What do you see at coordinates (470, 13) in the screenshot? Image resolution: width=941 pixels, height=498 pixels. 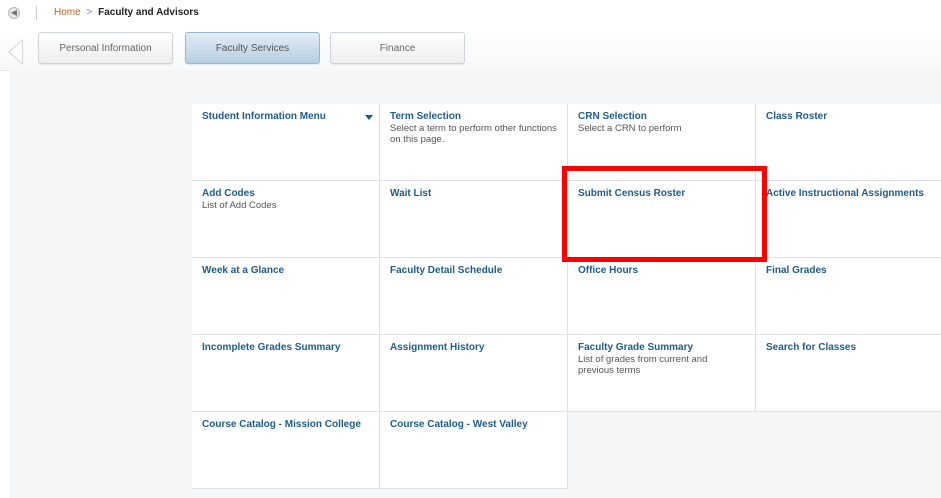 I see `top-bar: ◀ Home > Faculty and Advisors` at bounding box center [470, 13].